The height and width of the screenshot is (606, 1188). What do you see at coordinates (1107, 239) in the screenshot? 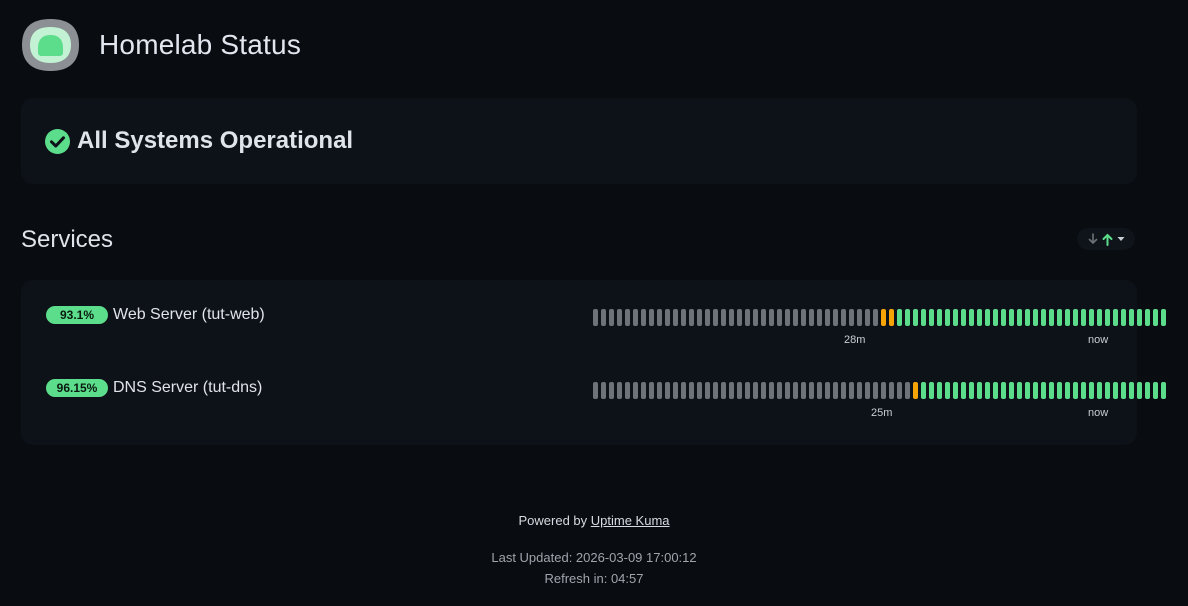
I see `arrow-up-icon` at bounding box center [1107, 239].